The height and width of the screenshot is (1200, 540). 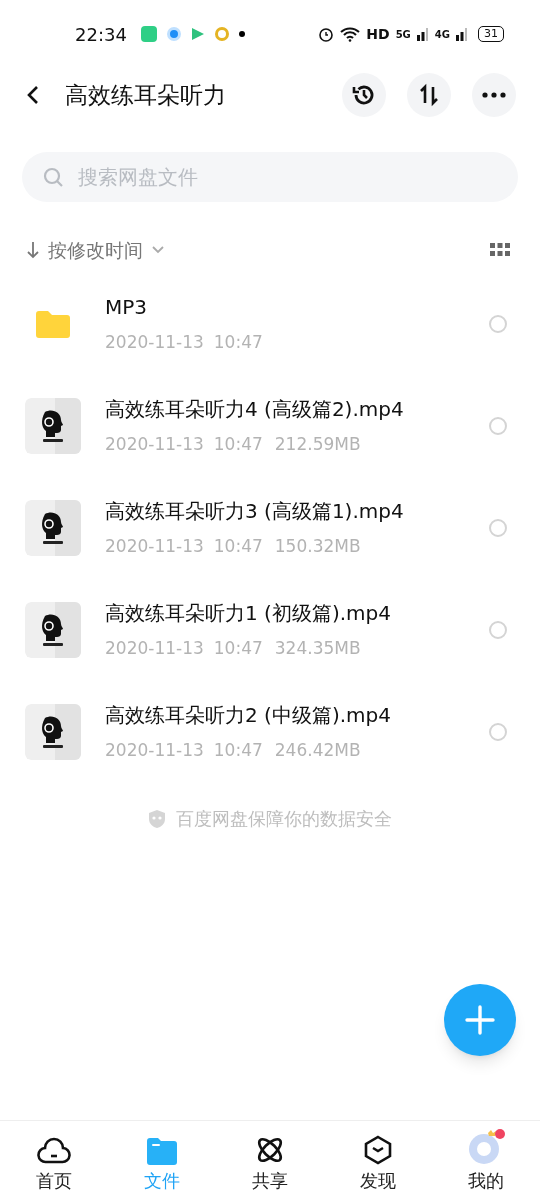 I want to click on file-row: 高效练耳朵听力1 (初级篇).mp4 2020-11-13 10:47 324.35MB, so click(x=270, y=630).